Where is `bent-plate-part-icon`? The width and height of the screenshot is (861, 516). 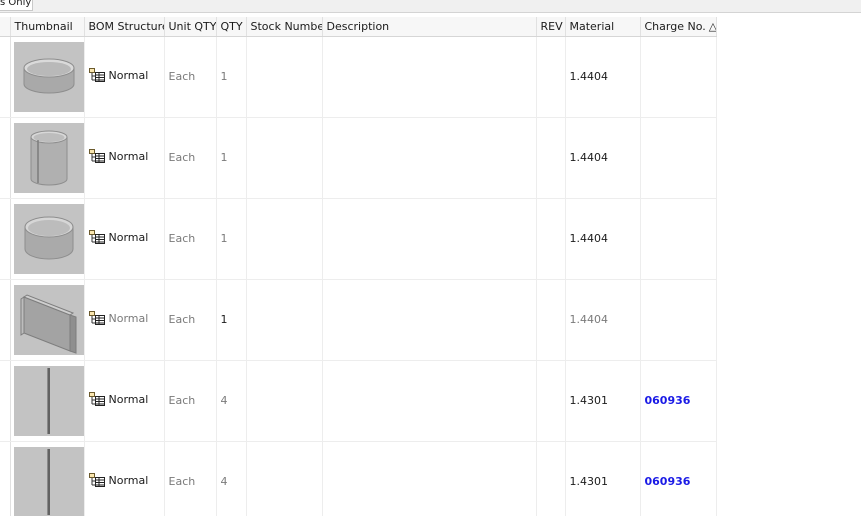 bent-plate-part-icon is located at coordinates (48, 320).